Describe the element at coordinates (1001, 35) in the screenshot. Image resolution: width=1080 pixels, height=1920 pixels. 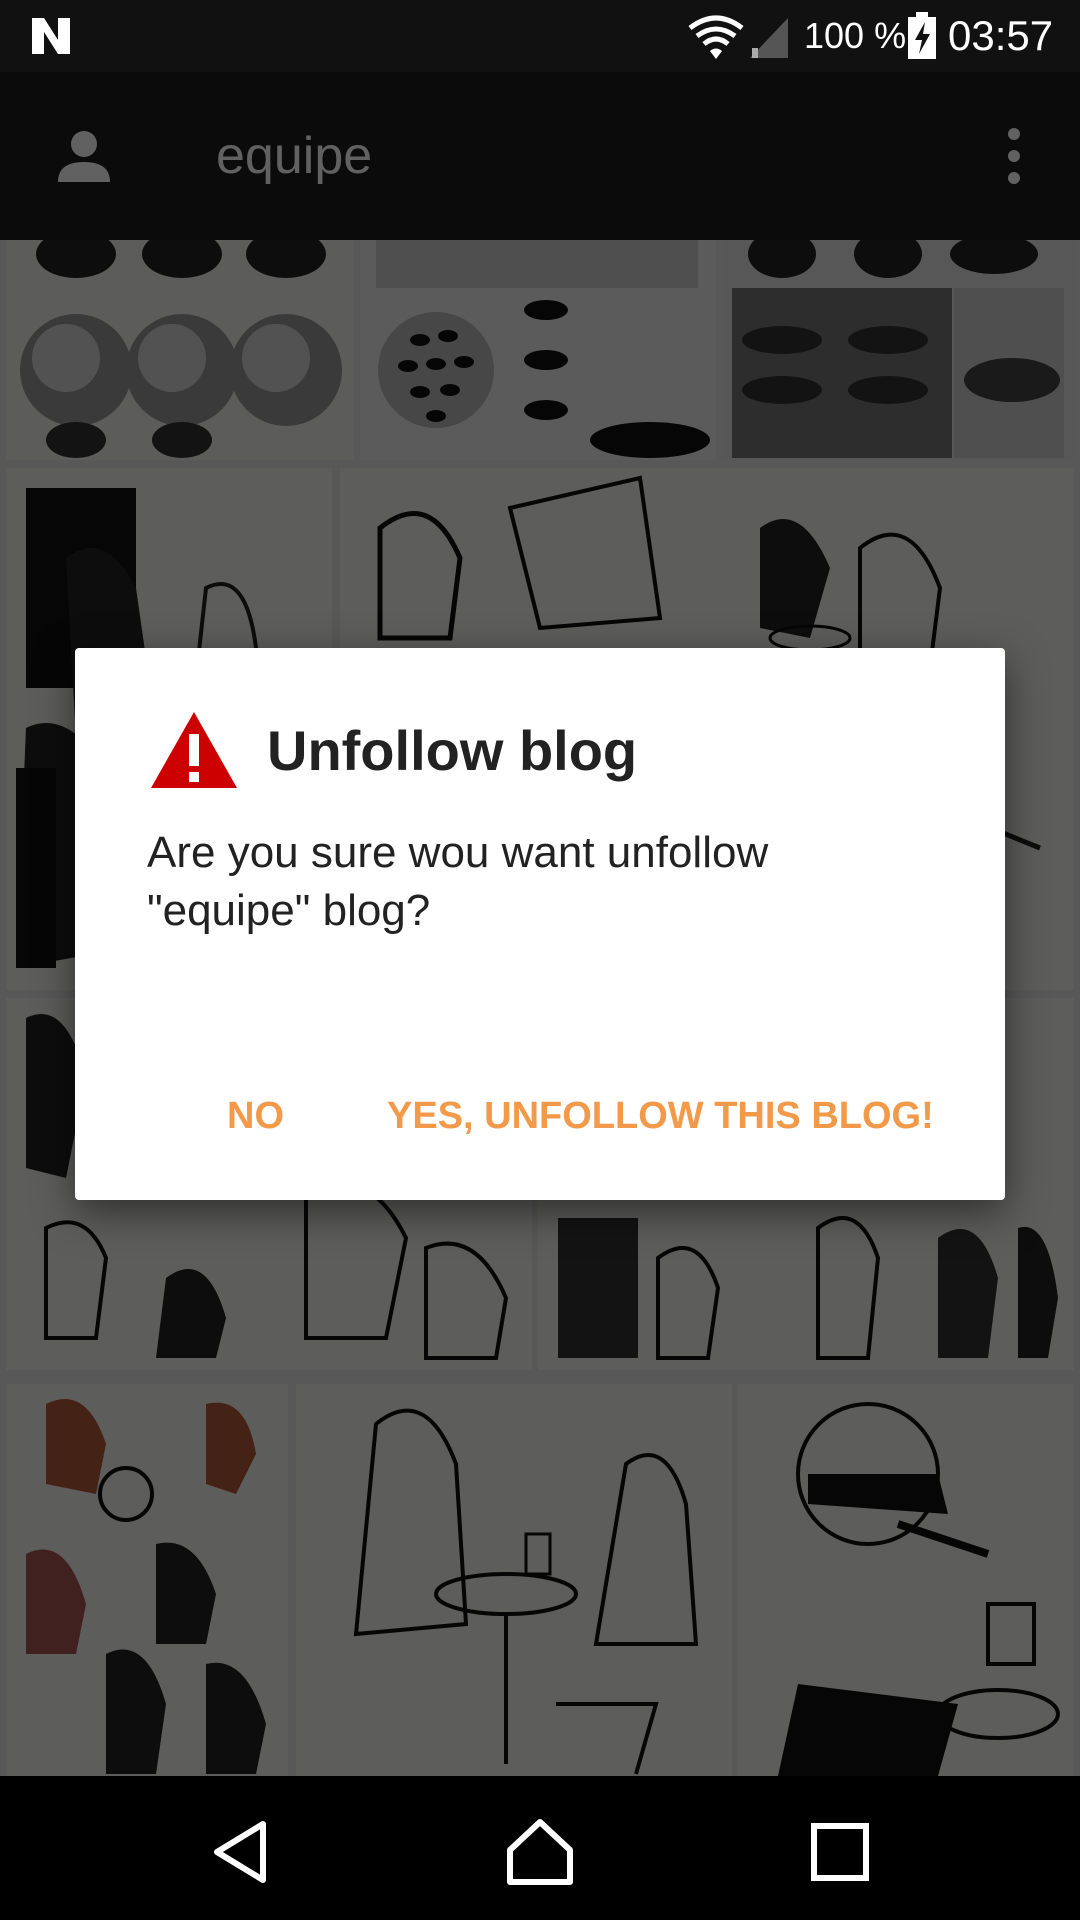
I see `clock: 03:57` at that location.